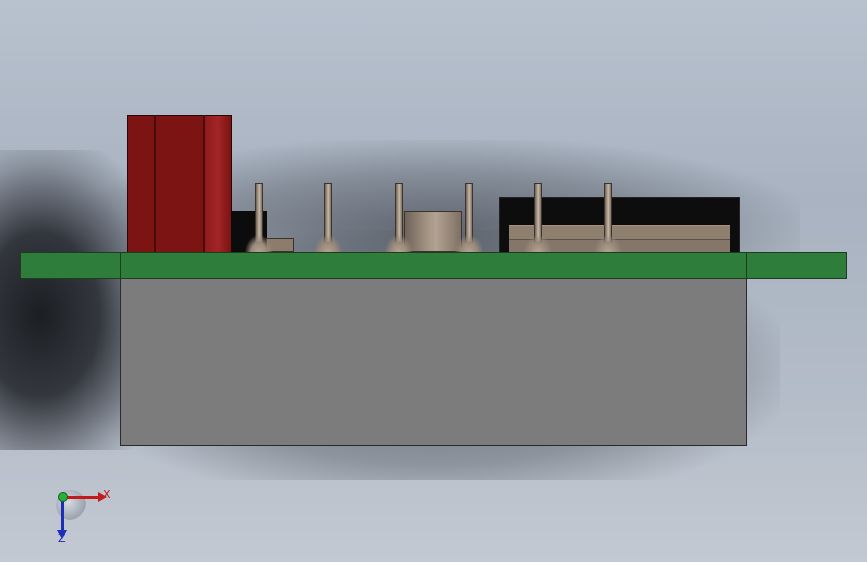 This screenshot has width=867, height=562. I want to click on z-axis-arrow, so click(62, 515).